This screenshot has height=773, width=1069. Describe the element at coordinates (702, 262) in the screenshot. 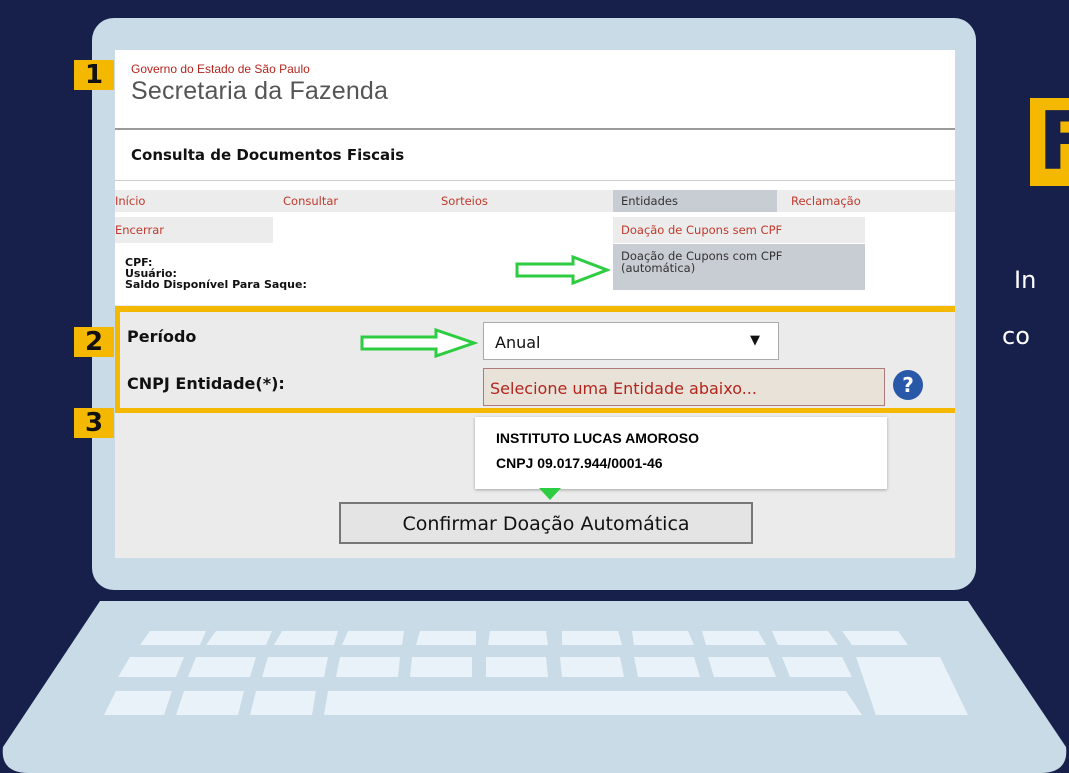

I see `submenu-label: Doação de Cupons com CPF (automática)` at that location.